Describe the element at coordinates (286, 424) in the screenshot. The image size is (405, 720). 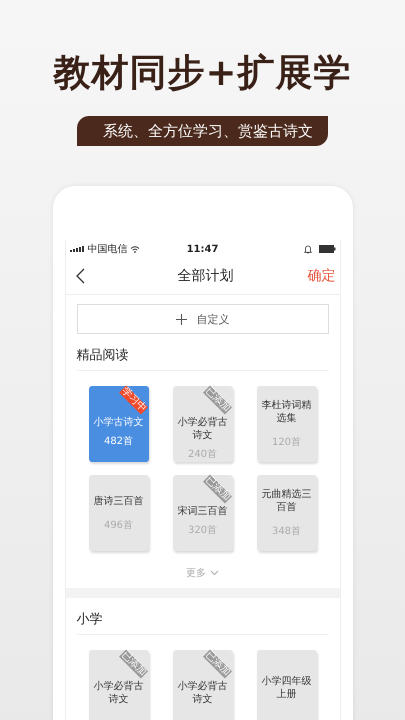
I see `plan-card: 李杜诗词精选集 120首` at that location.